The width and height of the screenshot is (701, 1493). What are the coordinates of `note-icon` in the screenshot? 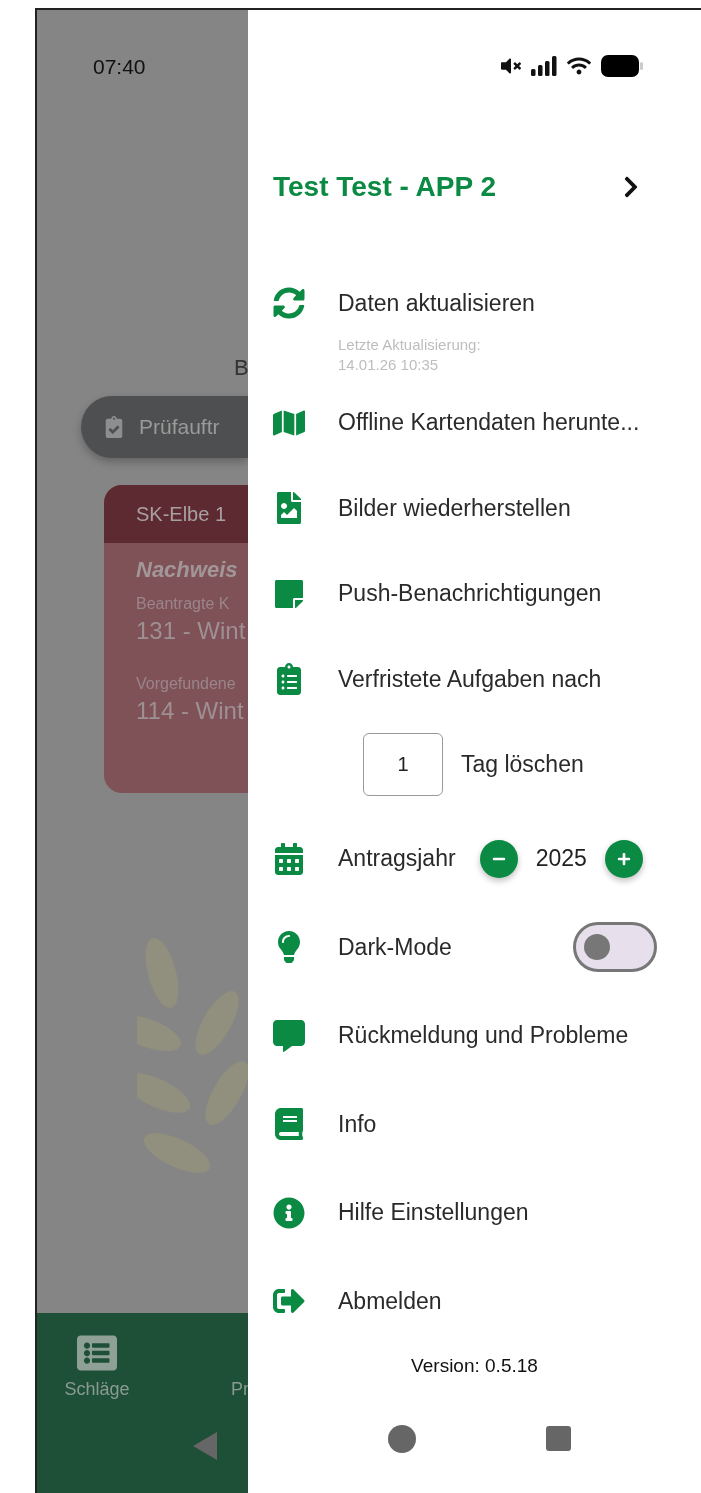 It's located at (289, 593).